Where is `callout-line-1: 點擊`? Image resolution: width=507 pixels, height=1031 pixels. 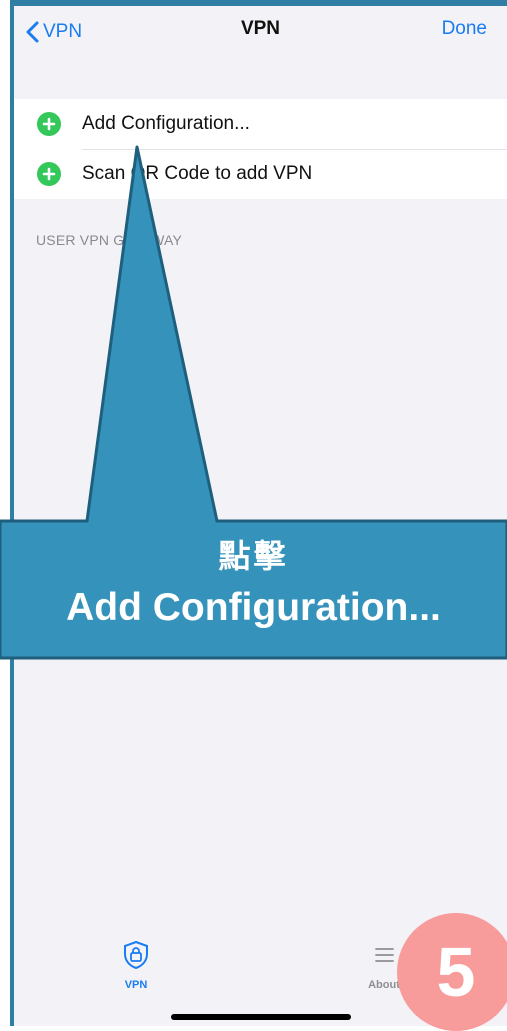
callout-line-1: 點擊 is located at coordinates (253, 556).